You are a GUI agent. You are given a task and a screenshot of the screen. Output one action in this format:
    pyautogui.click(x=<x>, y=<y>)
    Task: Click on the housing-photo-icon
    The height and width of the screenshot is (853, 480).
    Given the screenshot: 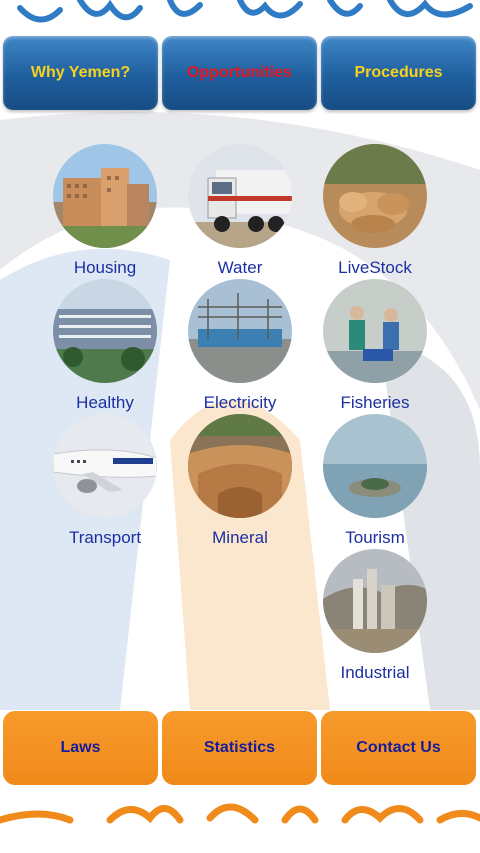 What is the action you would take?
    pyautogui.click(x=105, y=196)
    